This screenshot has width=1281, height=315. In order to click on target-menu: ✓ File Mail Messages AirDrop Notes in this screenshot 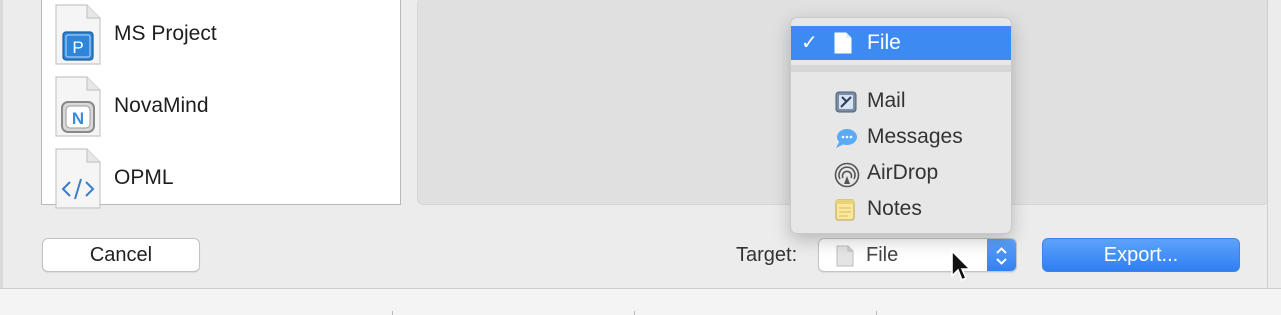, I will do `click(901, 125)`.